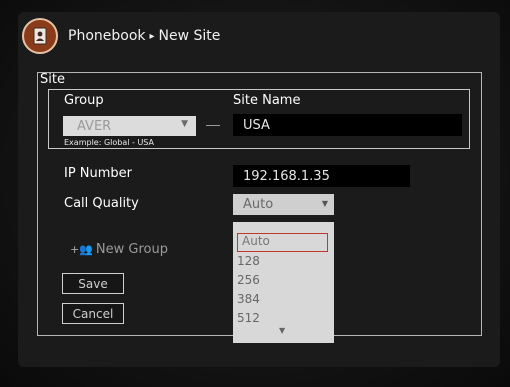 This screenshot has width=510, height=387. I want to click on phonebook-icon, so click(40, 36).